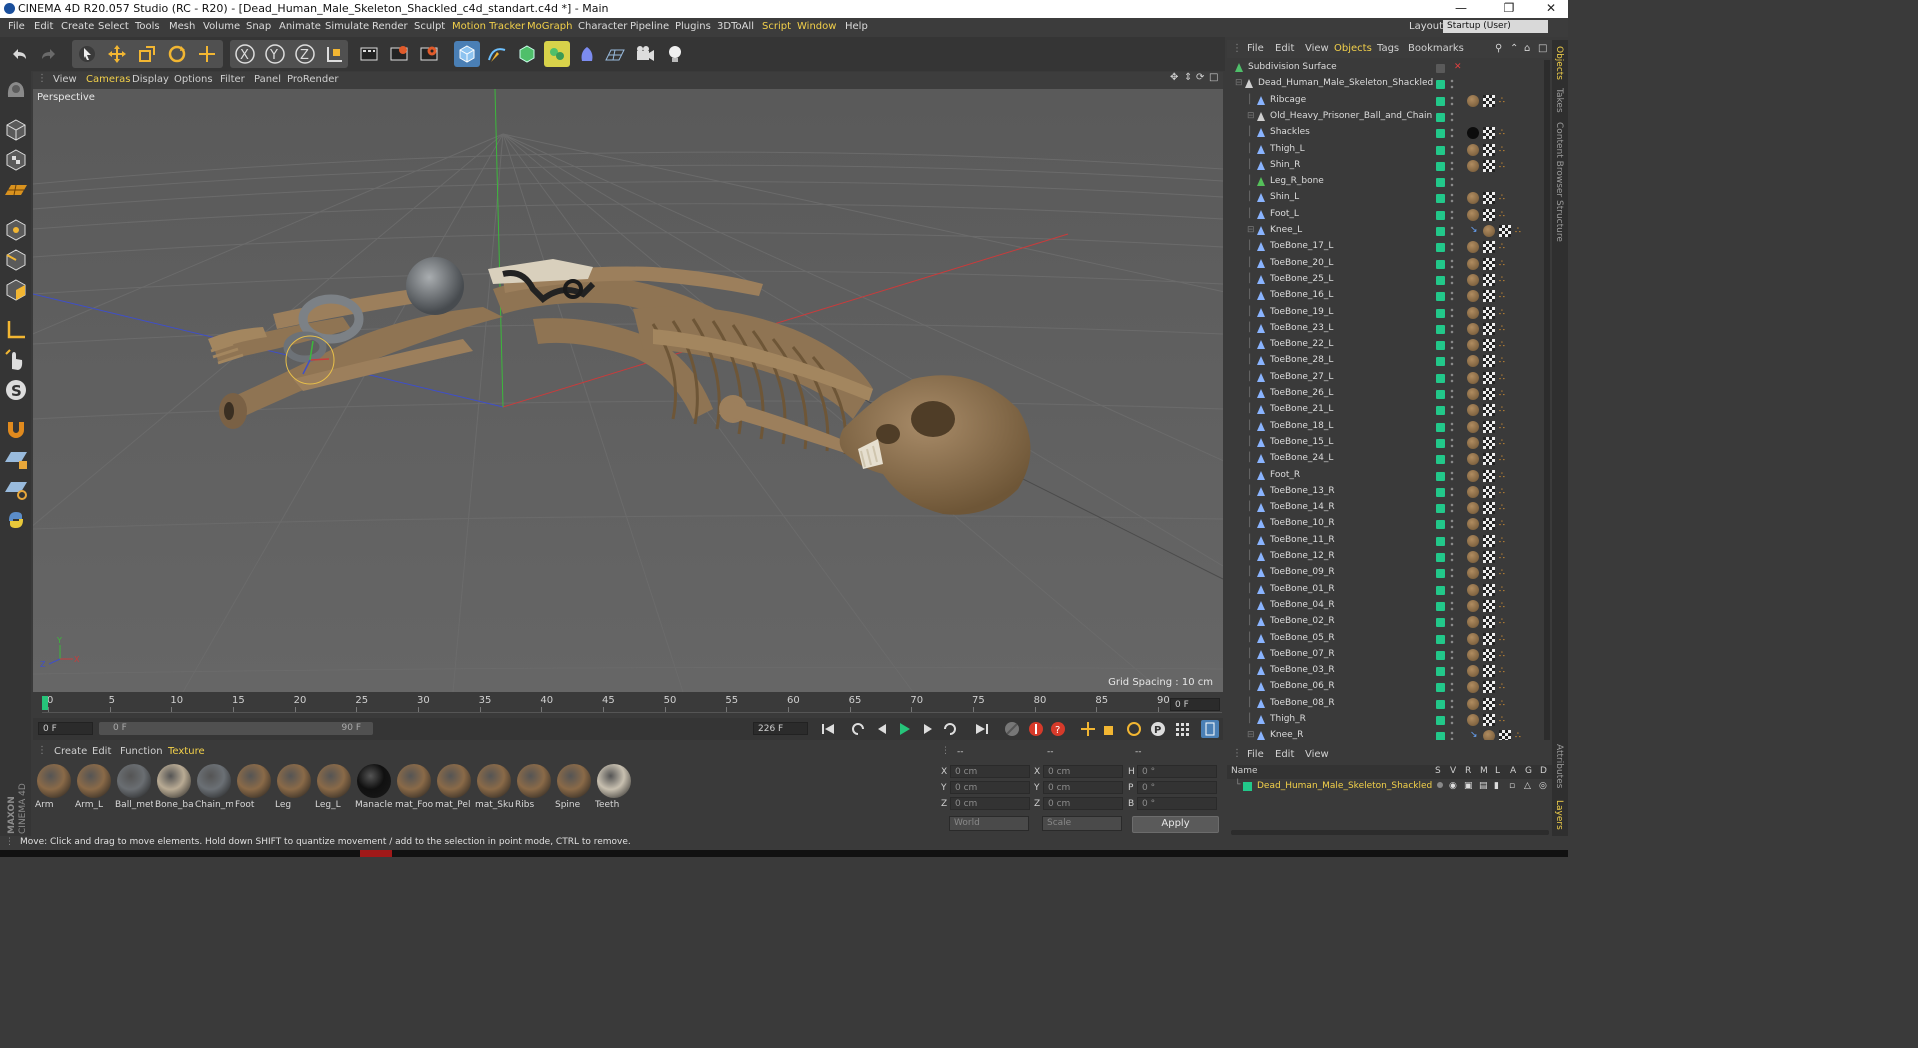 The height and width of the screenshot is (1048, 1918). Describe the element at coordinates (1389, 198) in the screenshot. I see `object-row: │ Shin_L ∴` at that location.